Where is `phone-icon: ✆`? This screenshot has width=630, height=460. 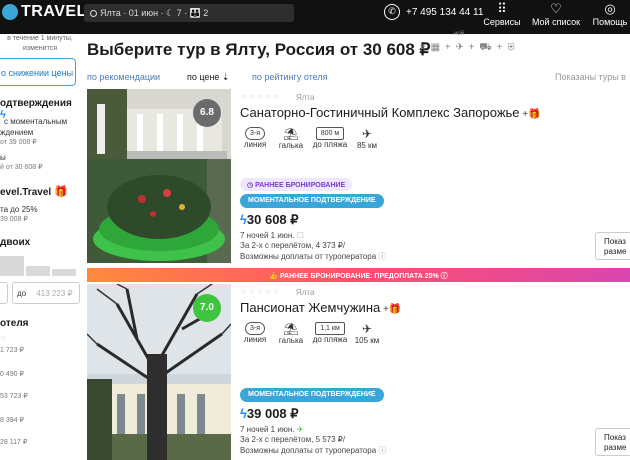
phone-icon: ✆ is located at coordinates (392, 12).